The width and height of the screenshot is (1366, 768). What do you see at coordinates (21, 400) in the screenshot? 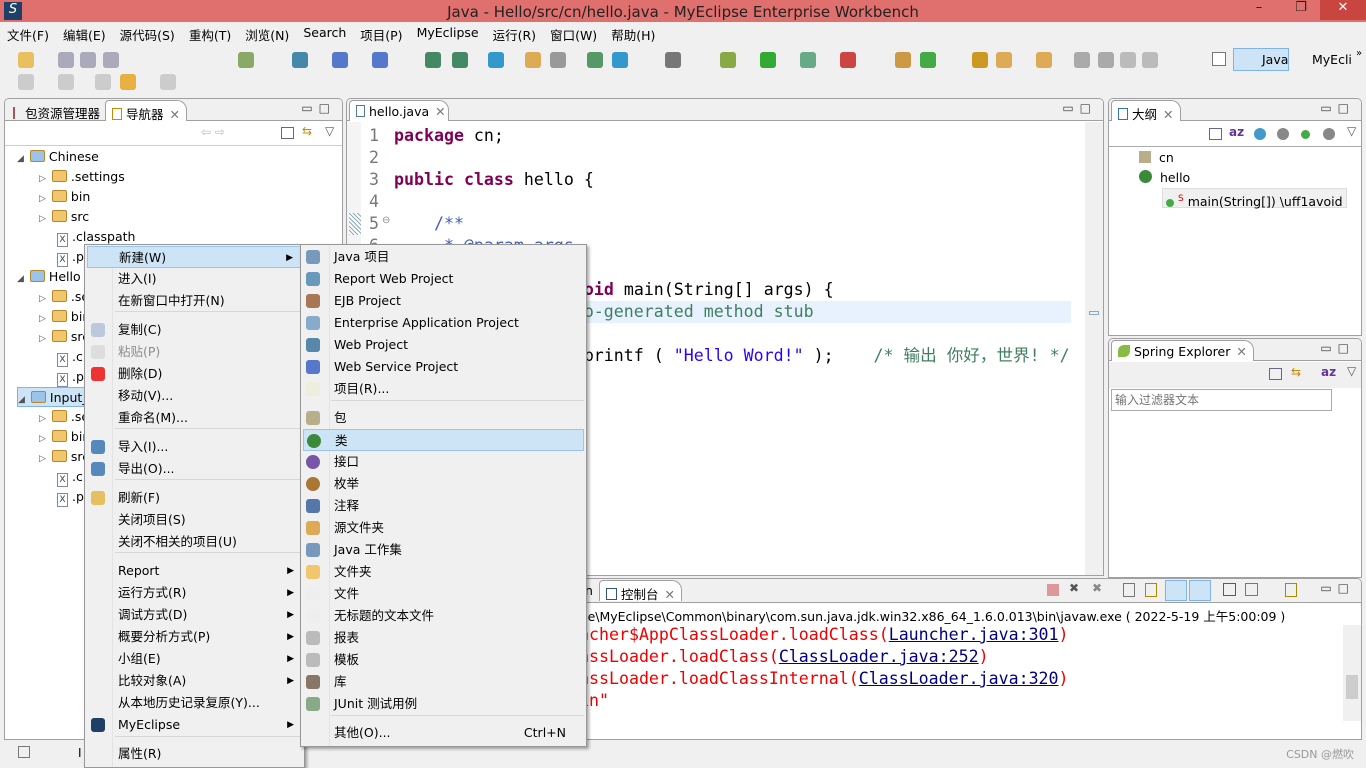
I see `expanded-arrow-icon: ◢` at bounding box center [21, 400].